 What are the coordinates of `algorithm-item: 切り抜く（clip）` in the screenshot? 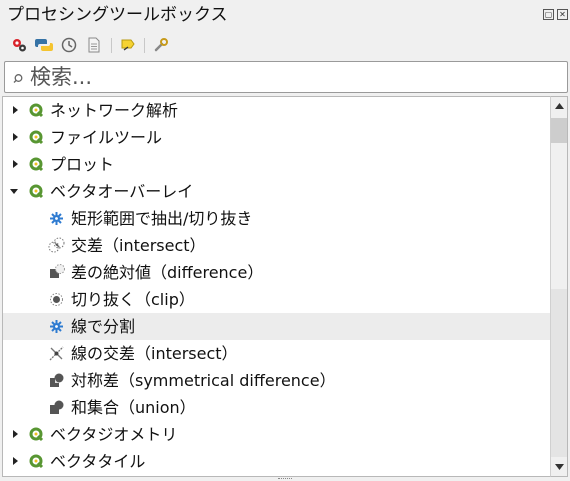 It's located at (276, 299).